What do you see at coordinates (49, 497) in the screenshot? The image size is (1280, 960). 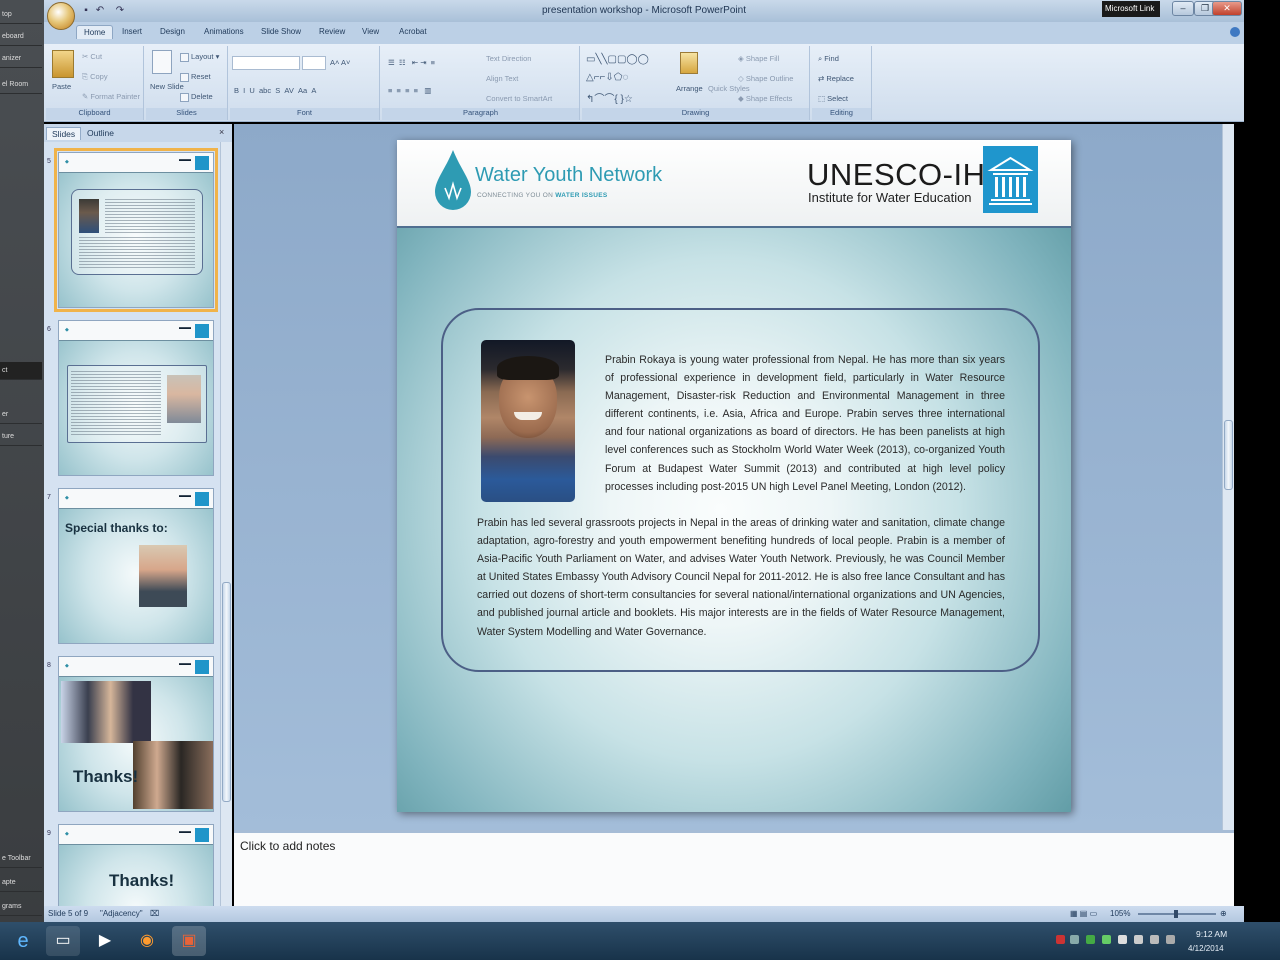 I see `slide-number: 7` at bounding box center [49, 497].